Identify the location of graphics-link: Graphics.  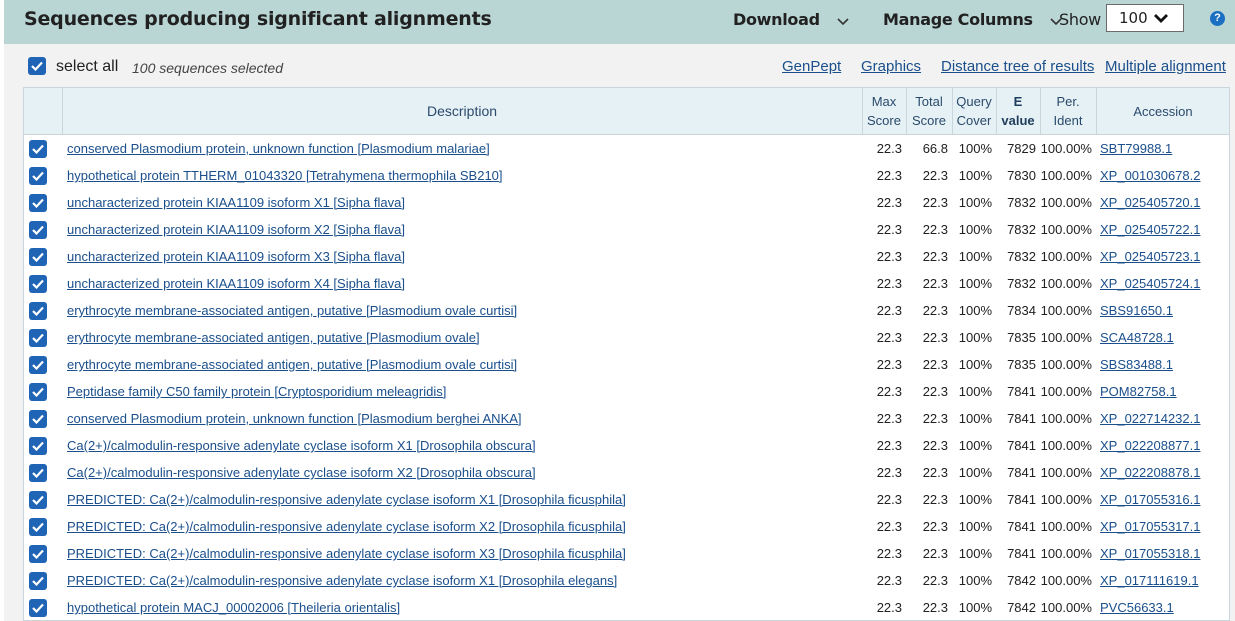
(891, 66).